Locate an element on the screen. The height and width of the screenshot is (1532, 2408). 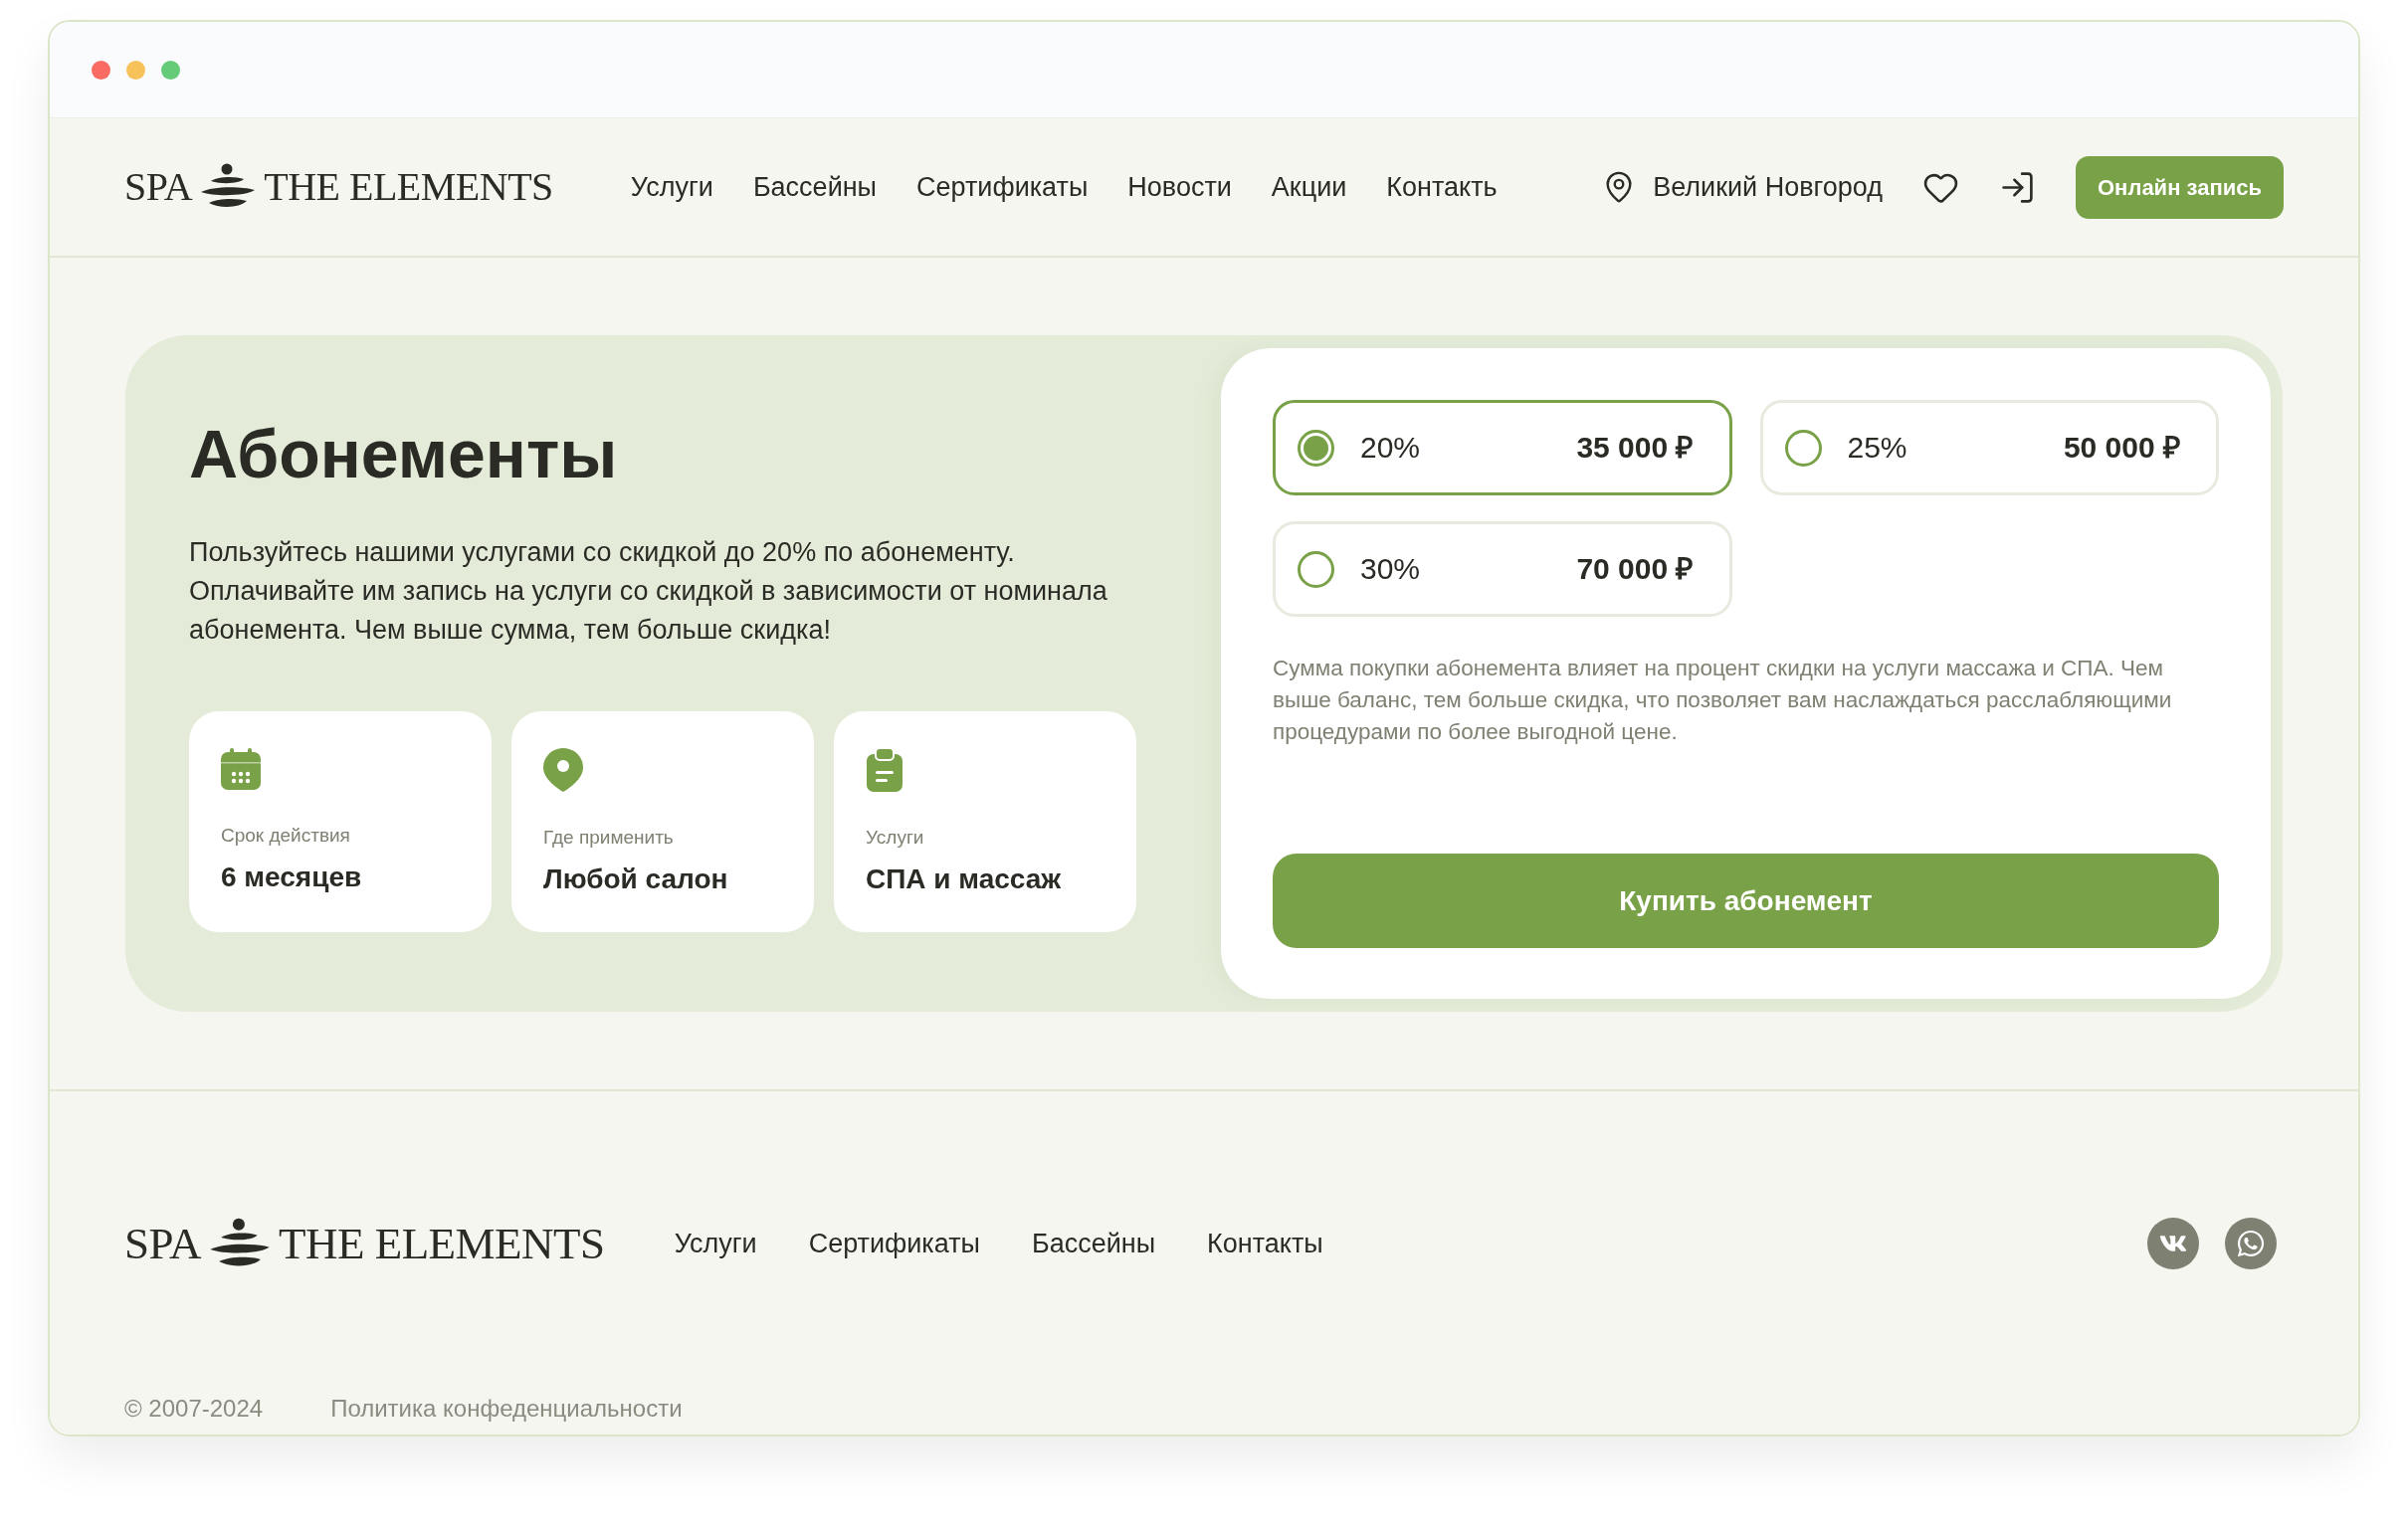
discount-option: 20% 35 000 ₽ is located at coordinates (1503, 447).